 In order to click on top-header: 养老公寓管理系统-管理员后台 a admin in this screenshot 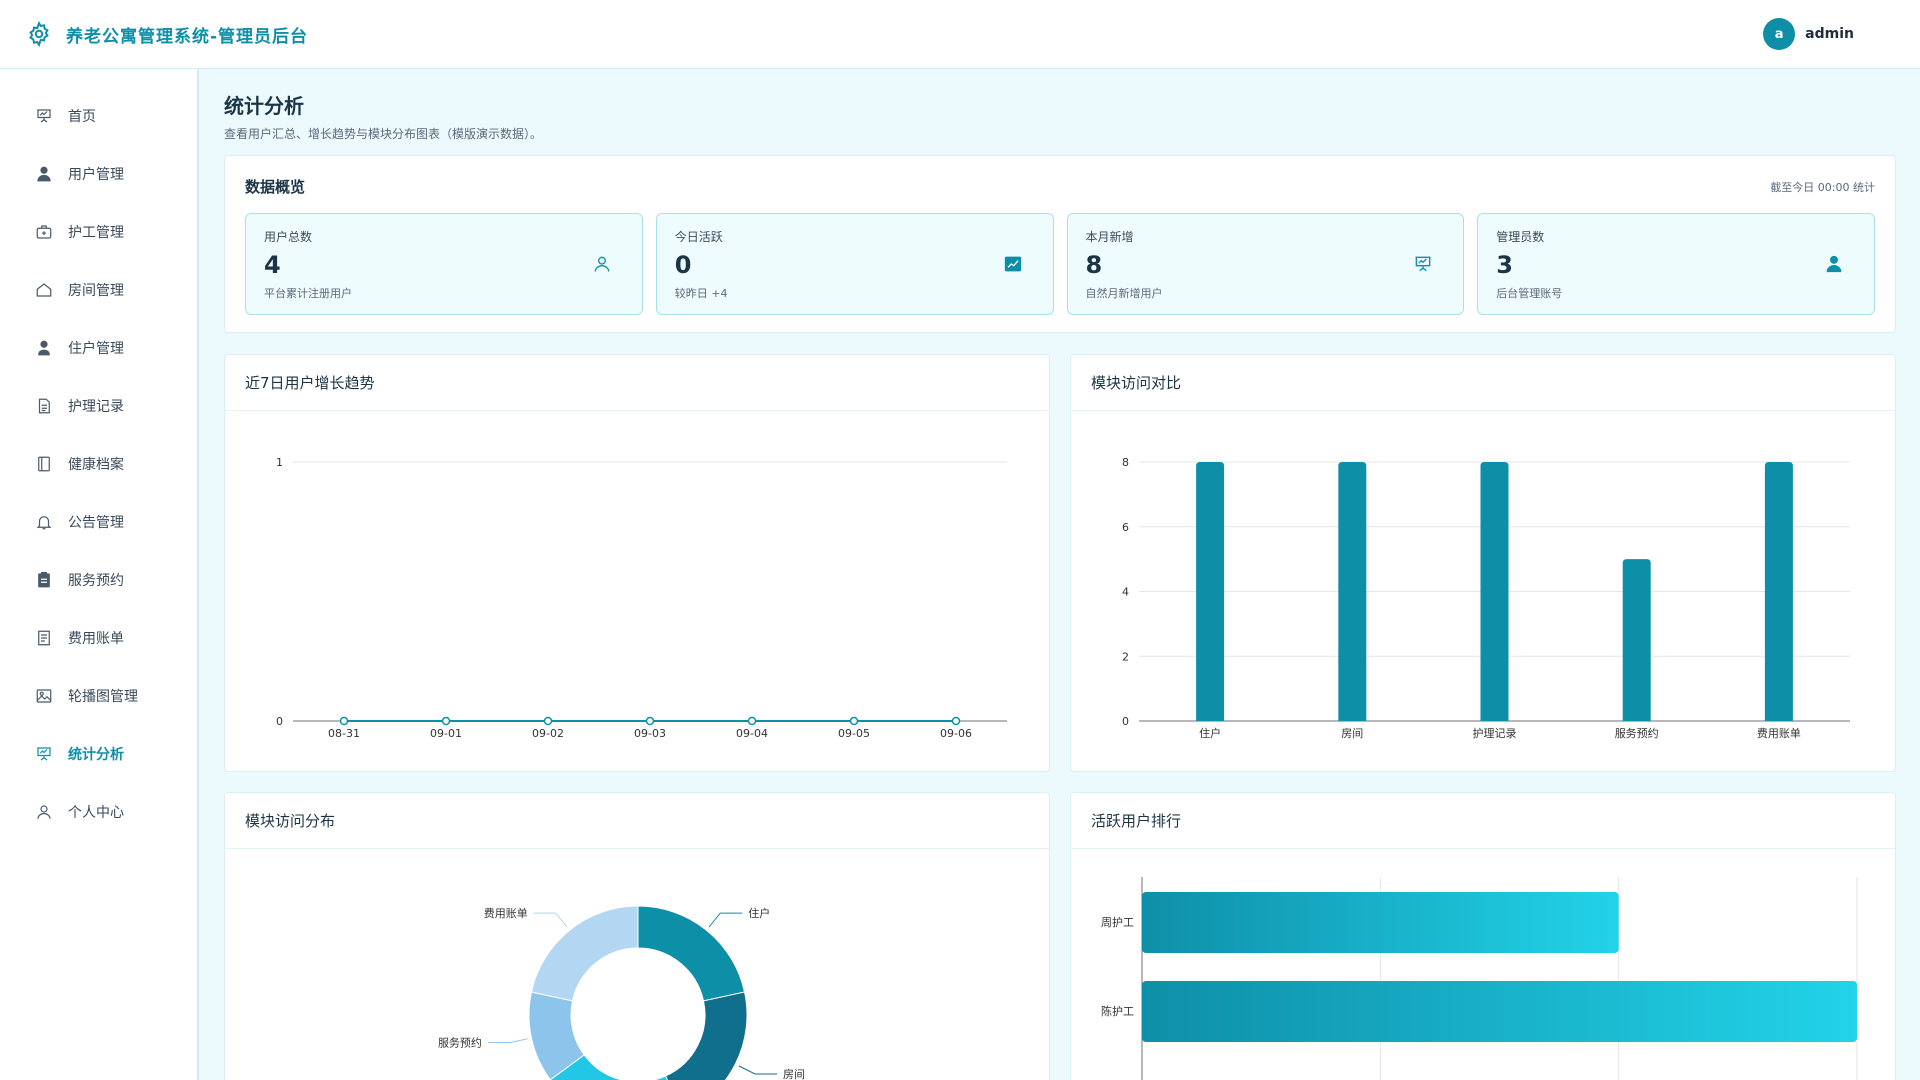, I will do `click(960, 34)`.